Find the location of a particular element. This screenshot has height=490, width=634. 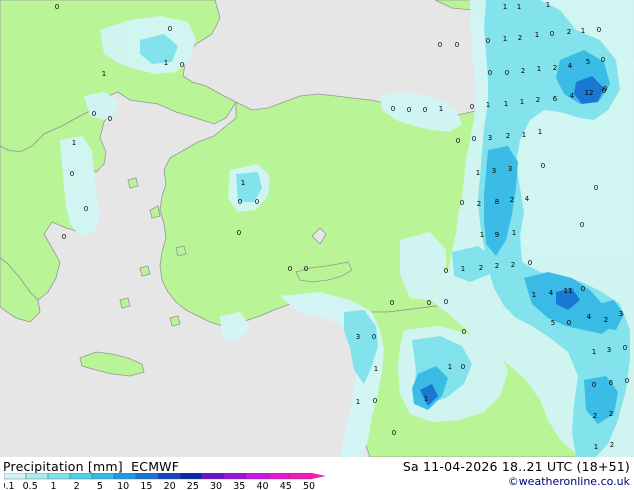

precip-value-30: 0 is located at coordinates (409, 110).